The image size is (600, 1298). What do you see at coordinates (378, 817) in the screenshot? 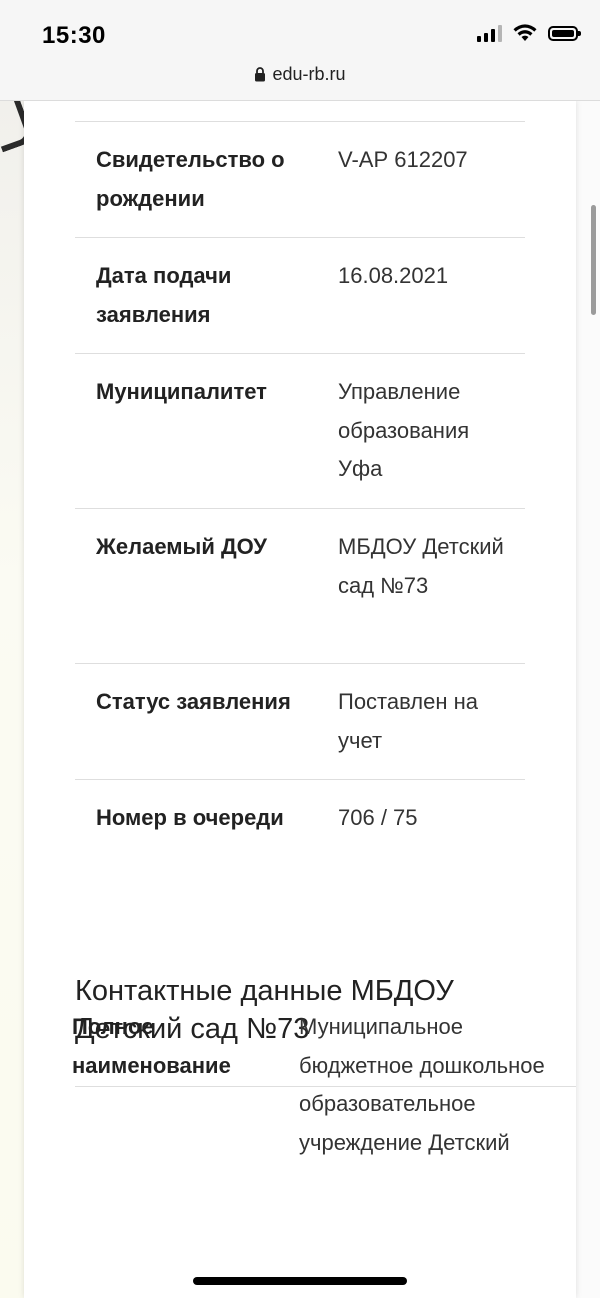
I see `row-value: 706 / 75` at bounding box center [378, 817].